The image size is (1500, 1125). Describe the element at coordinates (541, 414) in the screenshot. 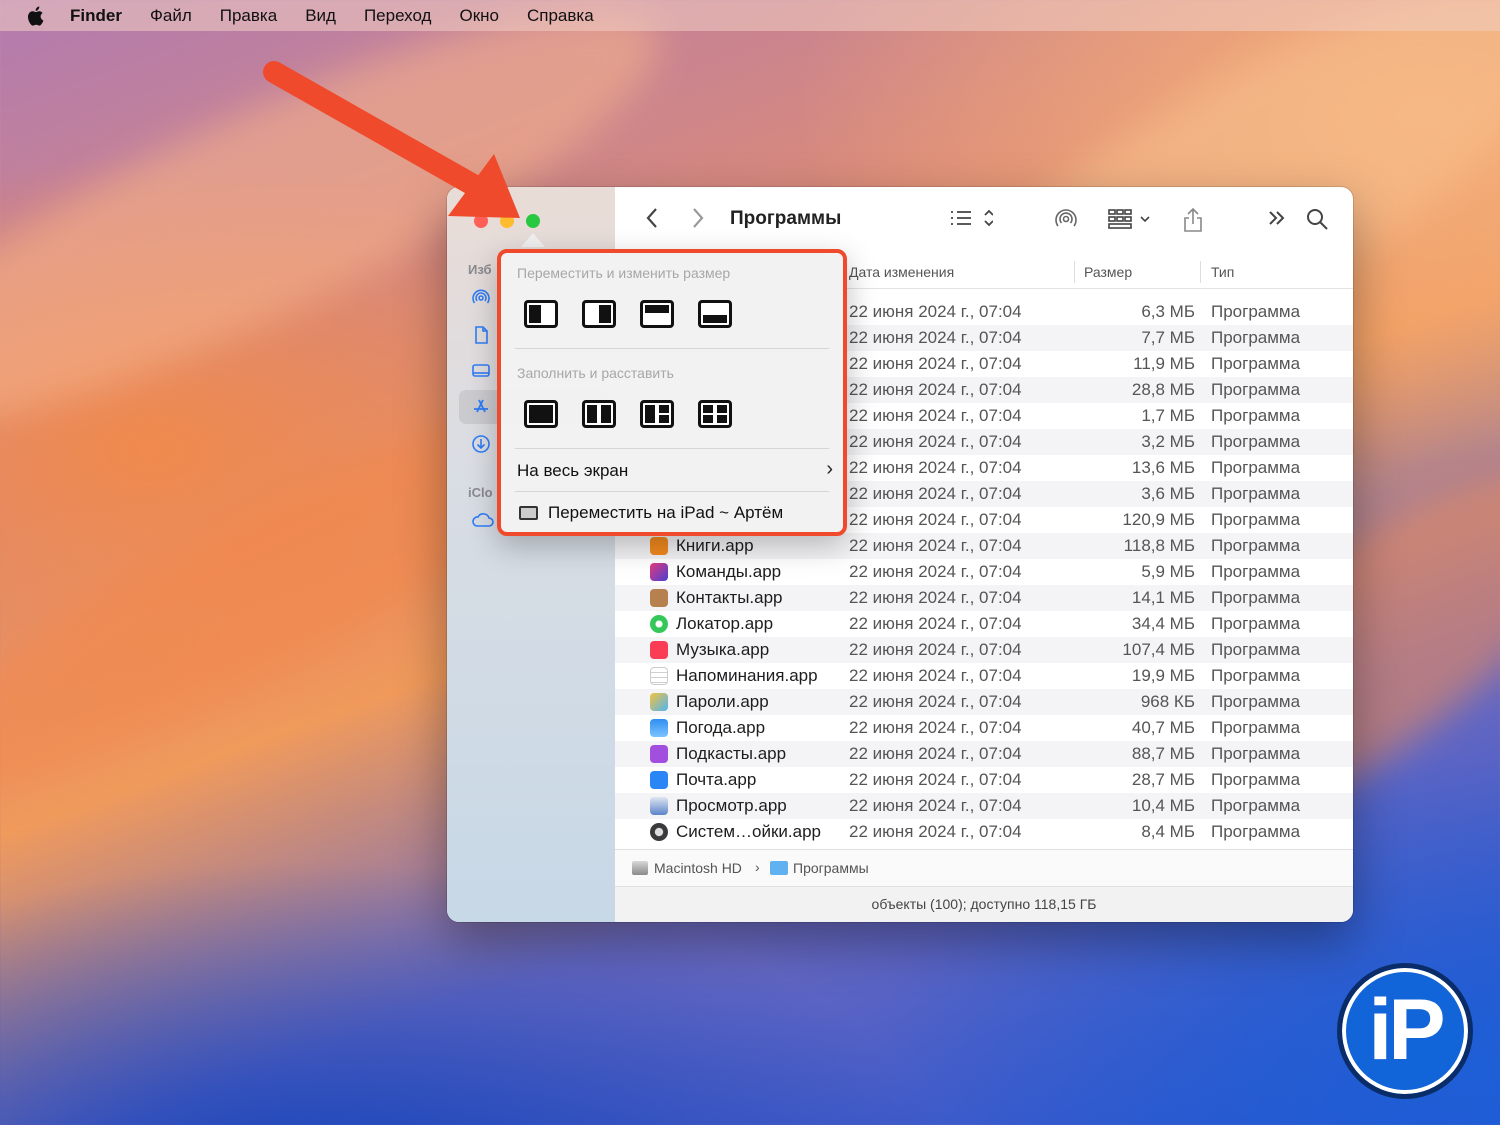

I see `fill-screen-button` at that location.